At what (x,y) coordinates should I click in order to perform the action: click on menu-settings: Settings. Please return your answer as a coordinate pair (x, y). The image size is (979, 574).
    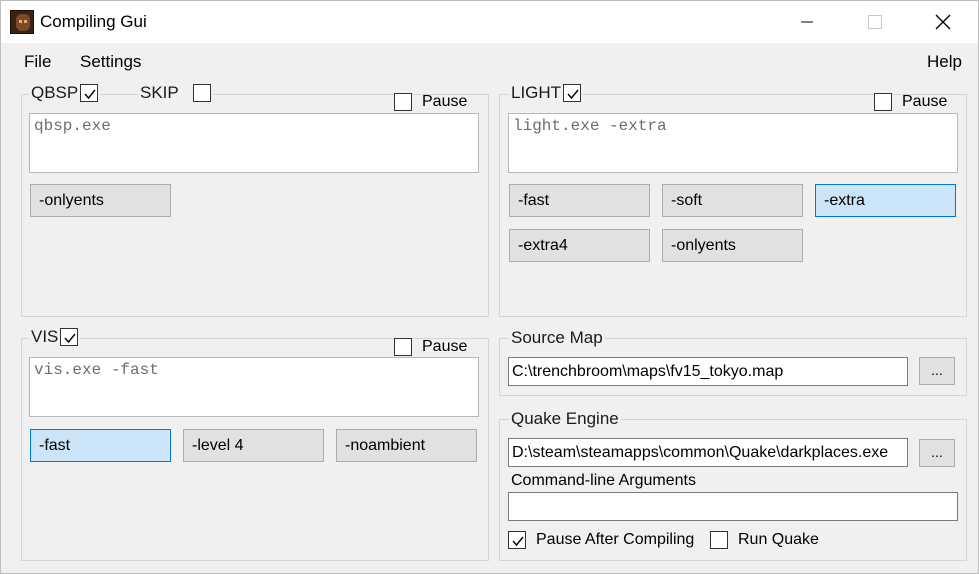
    Looking at the image, I should click on (110, 62).